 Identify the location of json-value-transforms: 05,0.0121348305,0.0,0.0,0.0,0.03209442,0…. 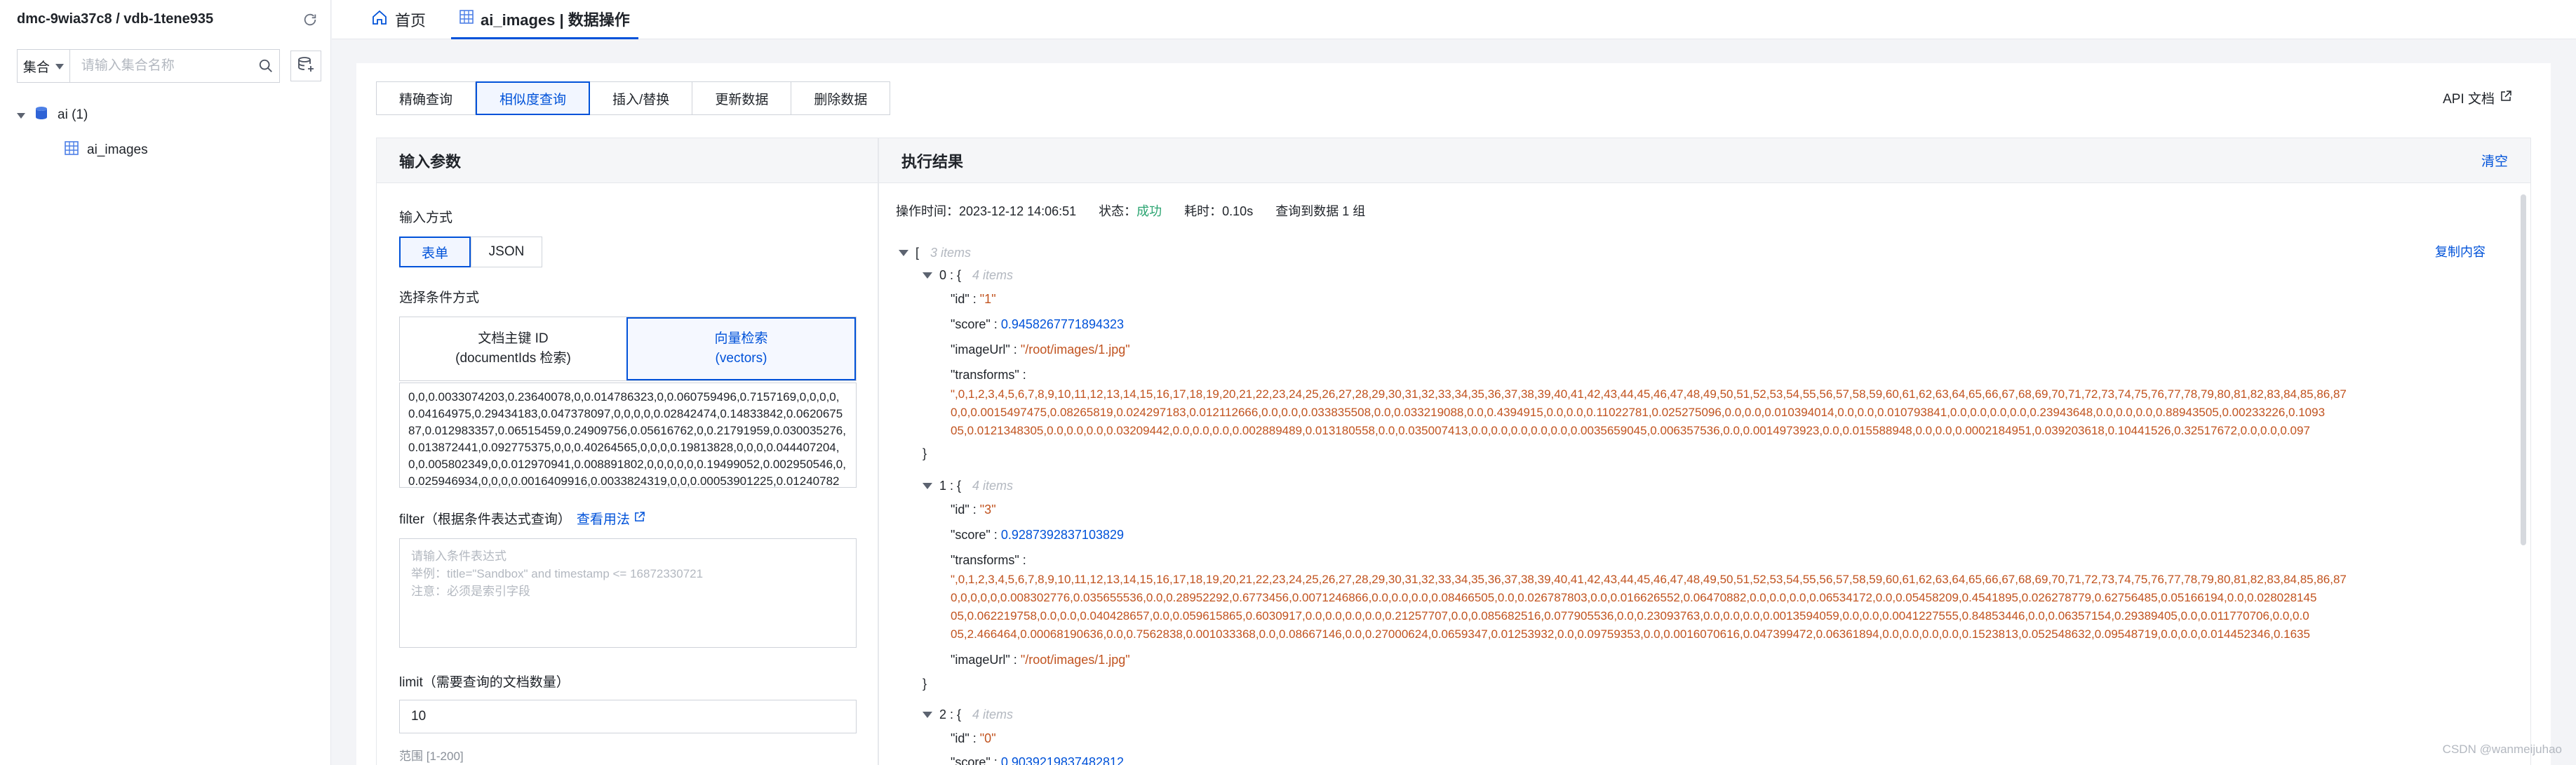
(1630, 430).